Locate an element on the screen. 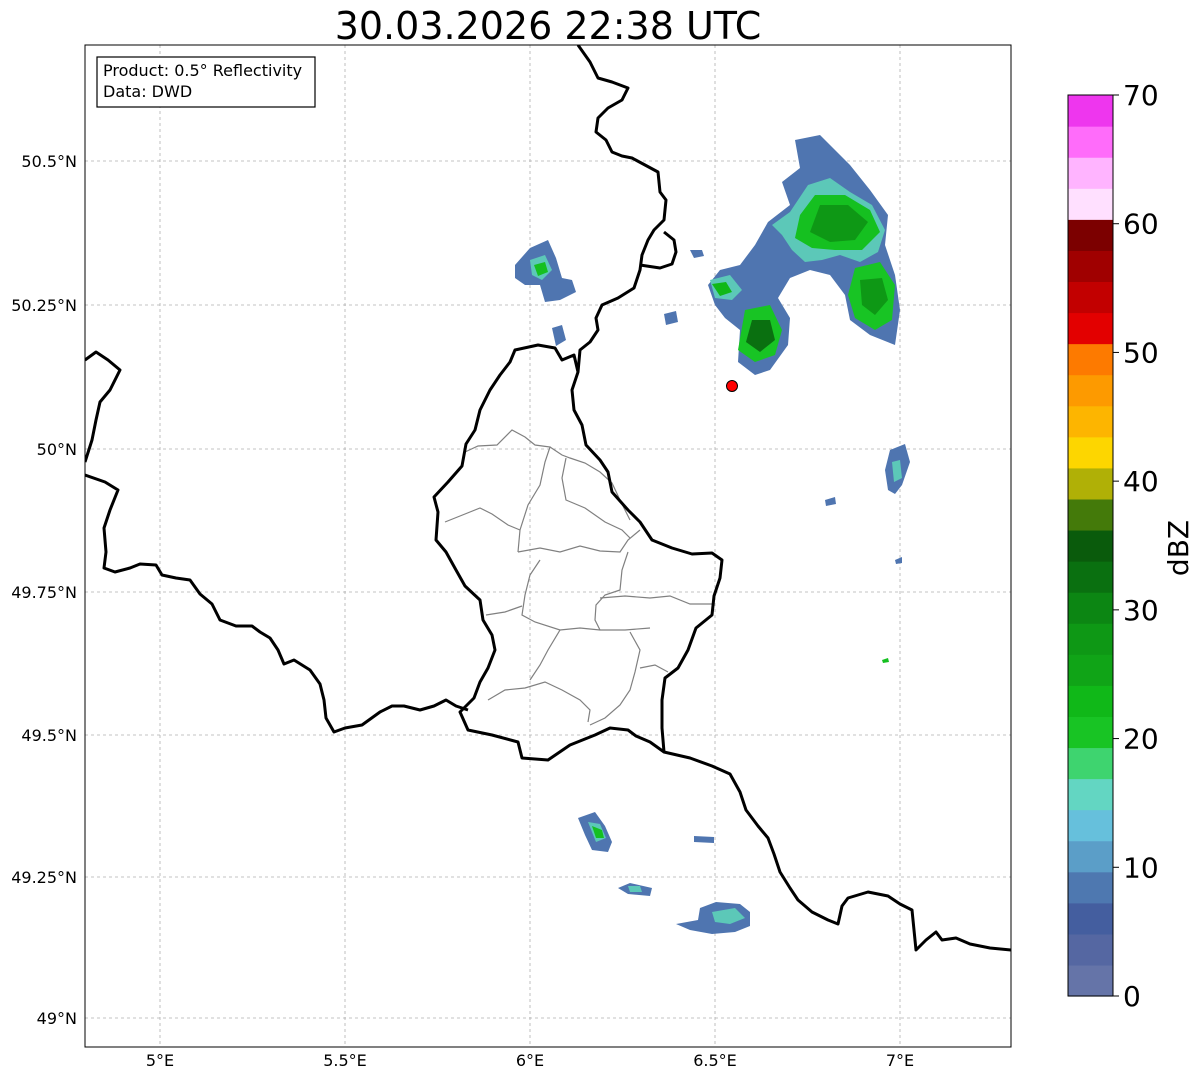 The width and height of the screenshot is (1202, 1081). lat-label-49-5n: 49.5°N is located at coordinates (49, 735).